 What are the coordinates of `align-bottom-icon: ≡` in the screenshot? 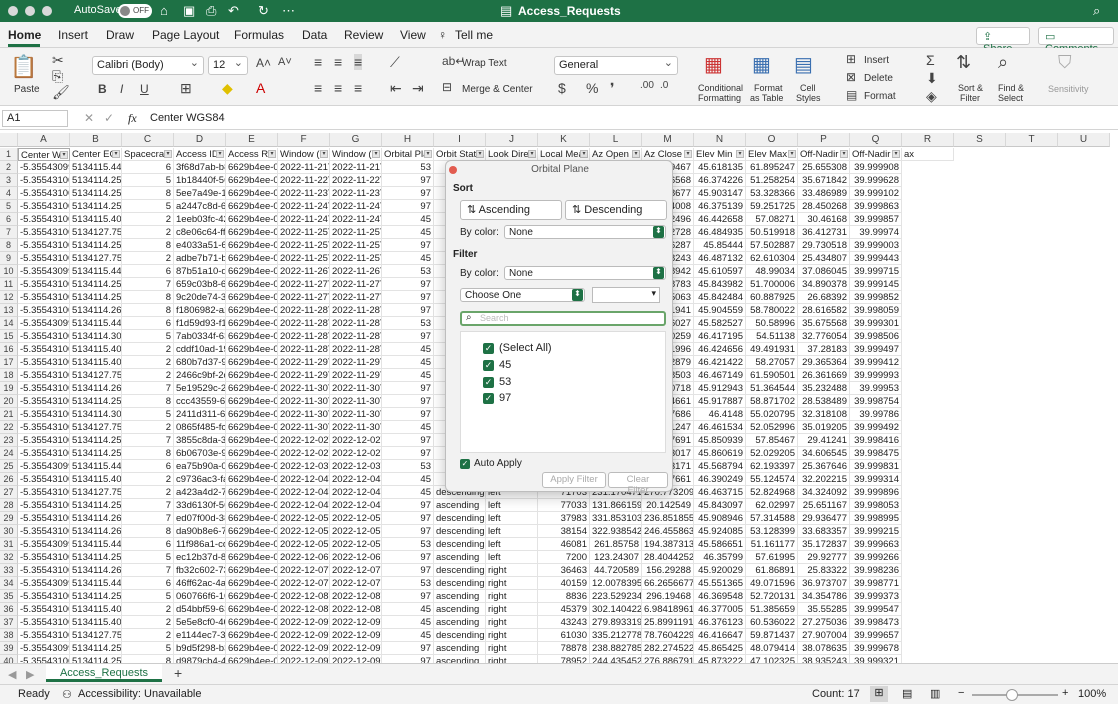 It's located at (358, 62).